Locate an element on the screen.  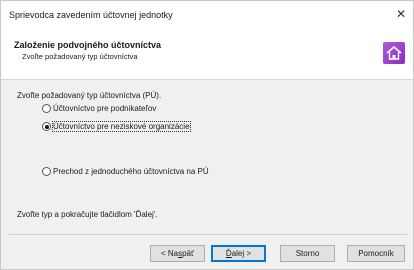
option-label: Účtovníctvo pre podnikateľov is located at coordinates (105, 108).